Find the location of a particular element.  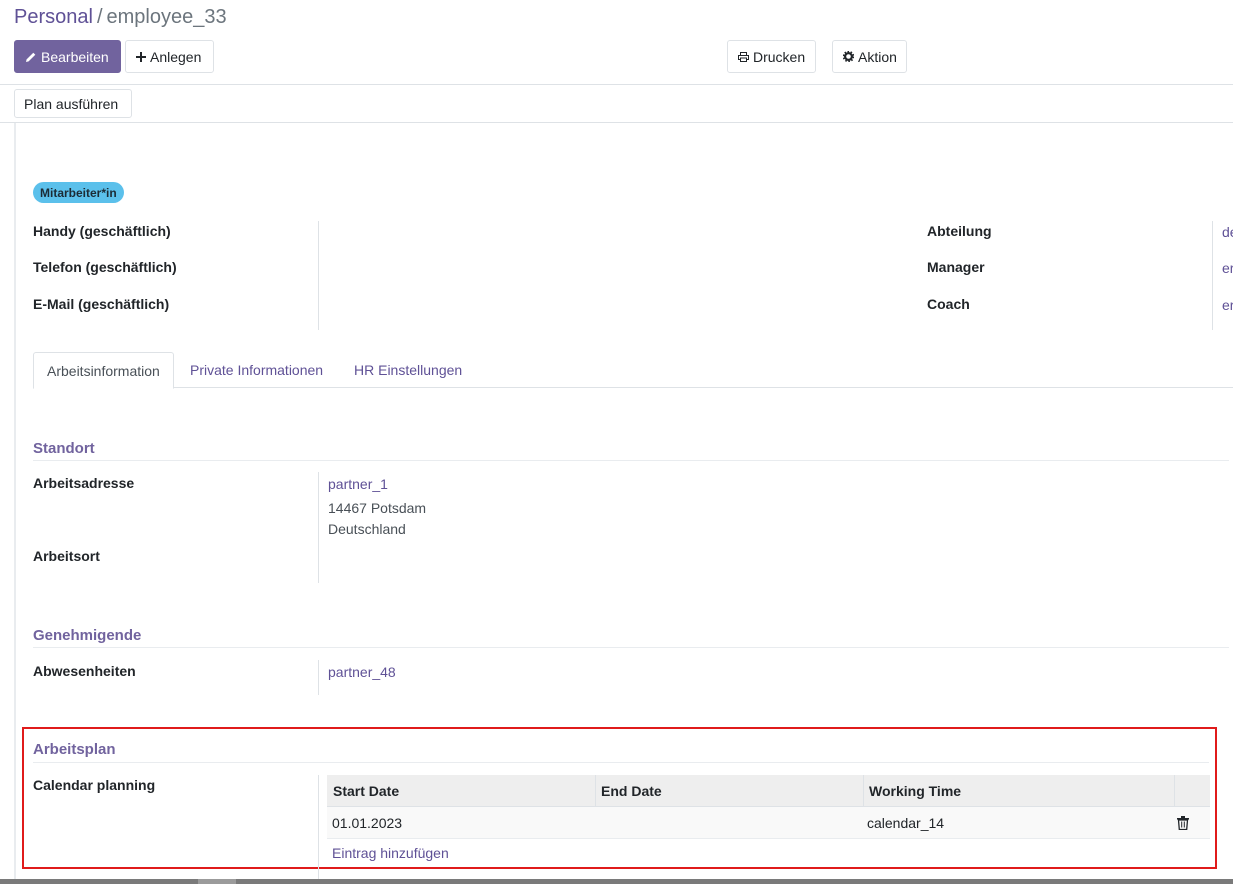

create-button-label: Anlegen is located at coordinates (176, 56).